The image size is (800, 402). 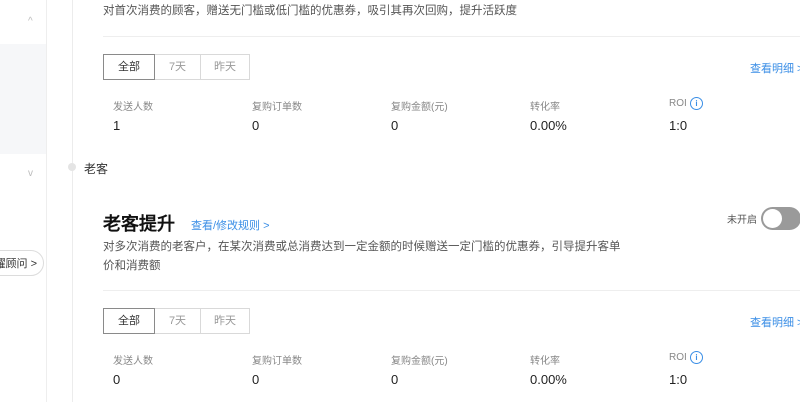 I want to click on metric-value-sent: 0, so click(x=117, y=379).